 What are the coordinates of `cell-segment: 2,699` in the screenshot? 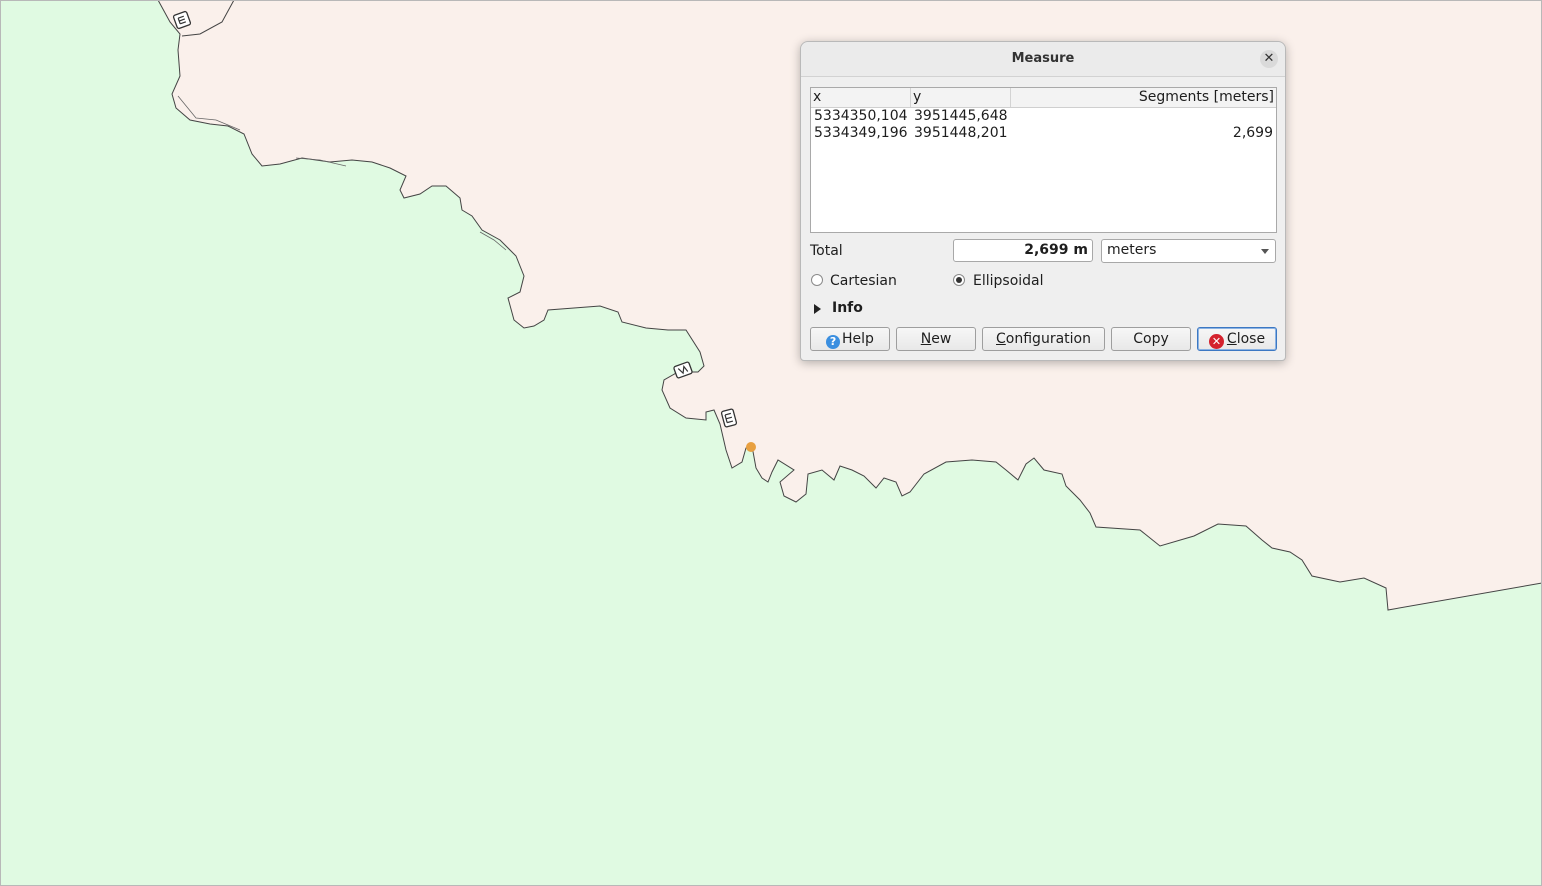 It's located at (1252, 133).